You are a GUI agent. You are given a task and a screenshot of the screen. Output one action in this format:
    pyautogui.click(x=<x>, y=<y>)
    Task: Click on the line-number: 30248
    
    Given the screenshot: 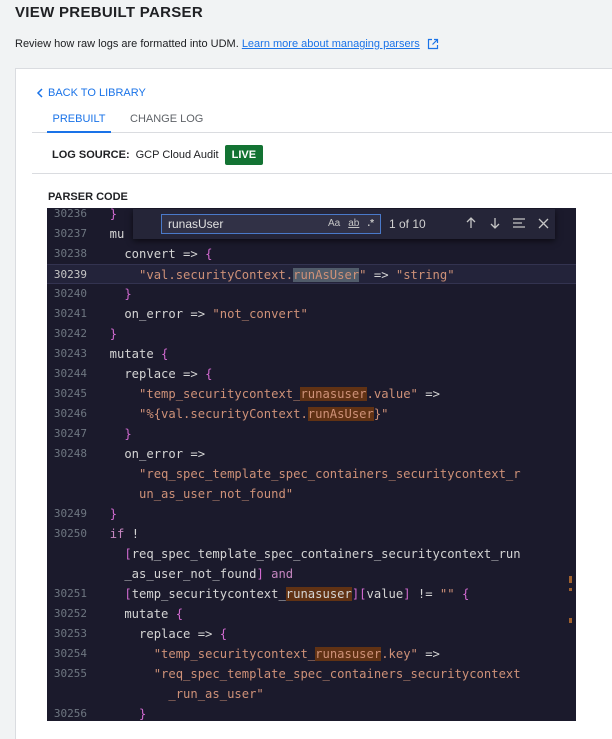 What is the action you would take?
    pyautogui.click(x=70, y=453)
    